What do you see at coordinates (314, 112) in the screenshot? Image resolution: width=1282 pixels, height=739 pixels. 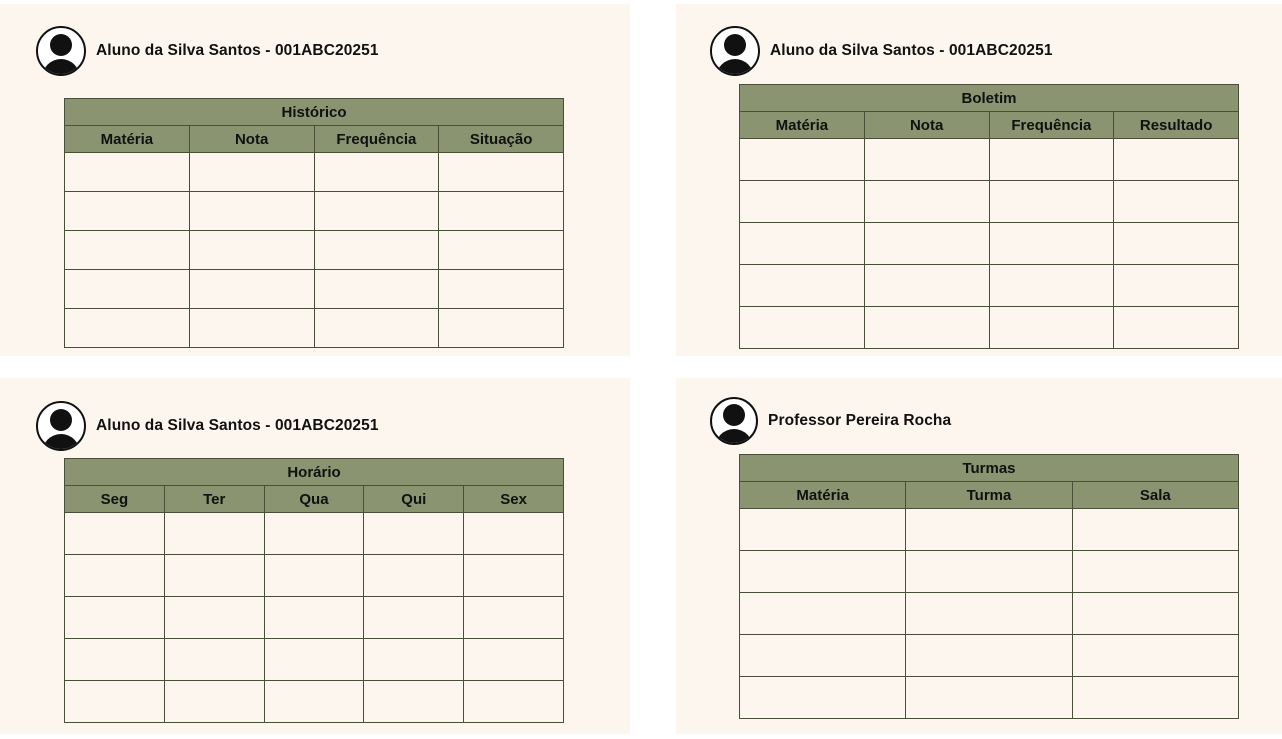 I see `table-title-row: Histórico` at bounding box center [314, 112].